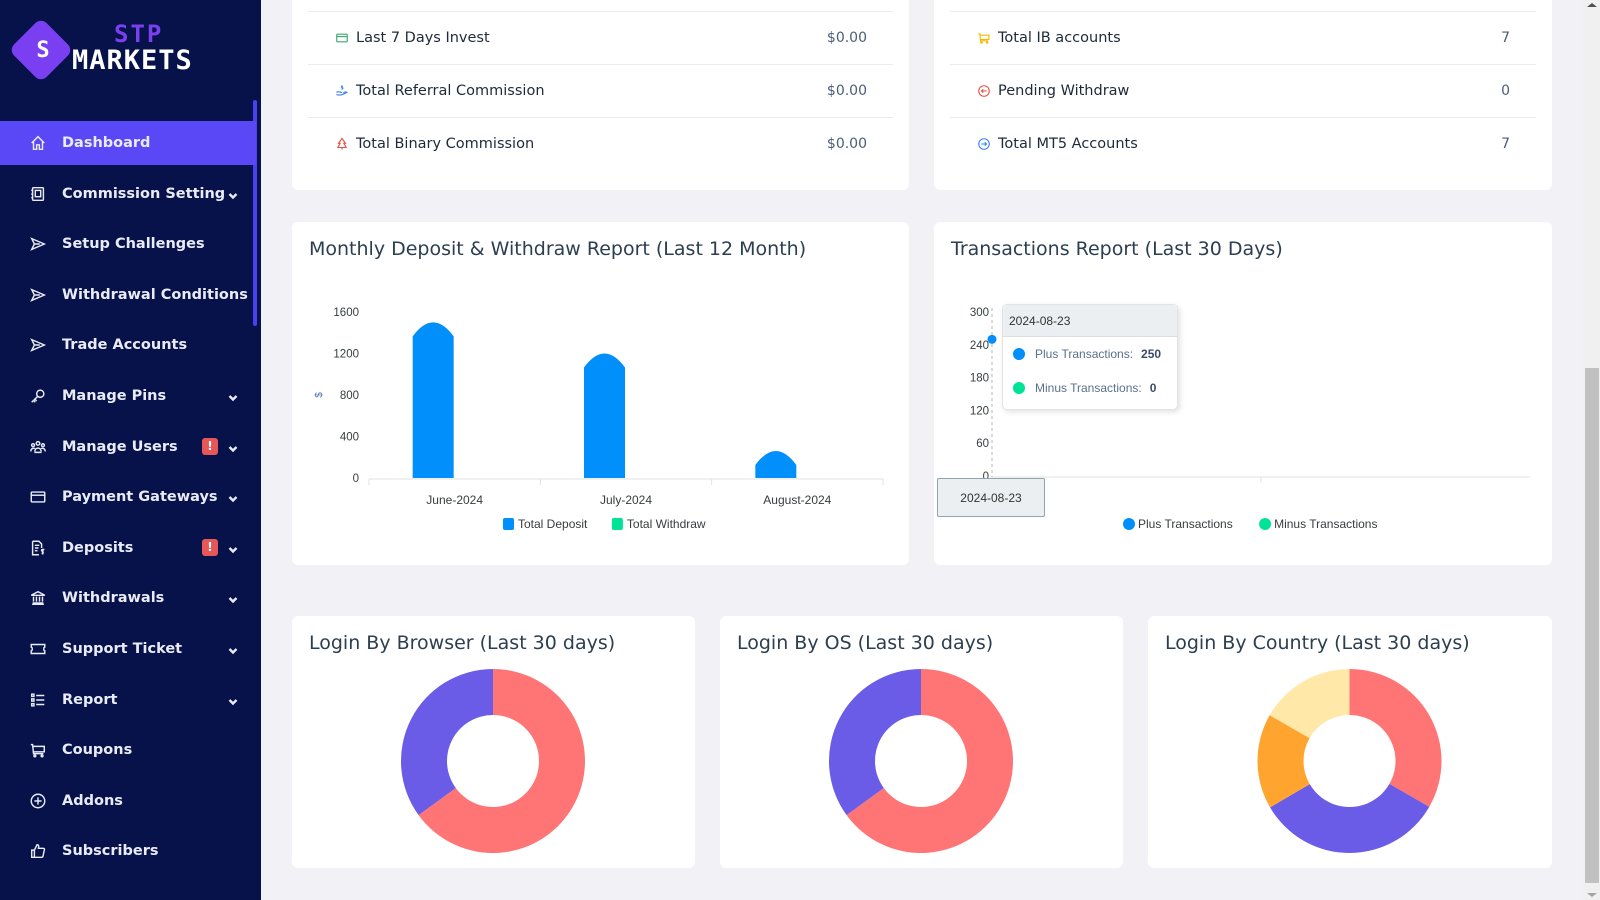 This screenshot has width=1600, height=900. I want to click on sidebar-item-manage-pins: Manage Pins, so click(130, 396).